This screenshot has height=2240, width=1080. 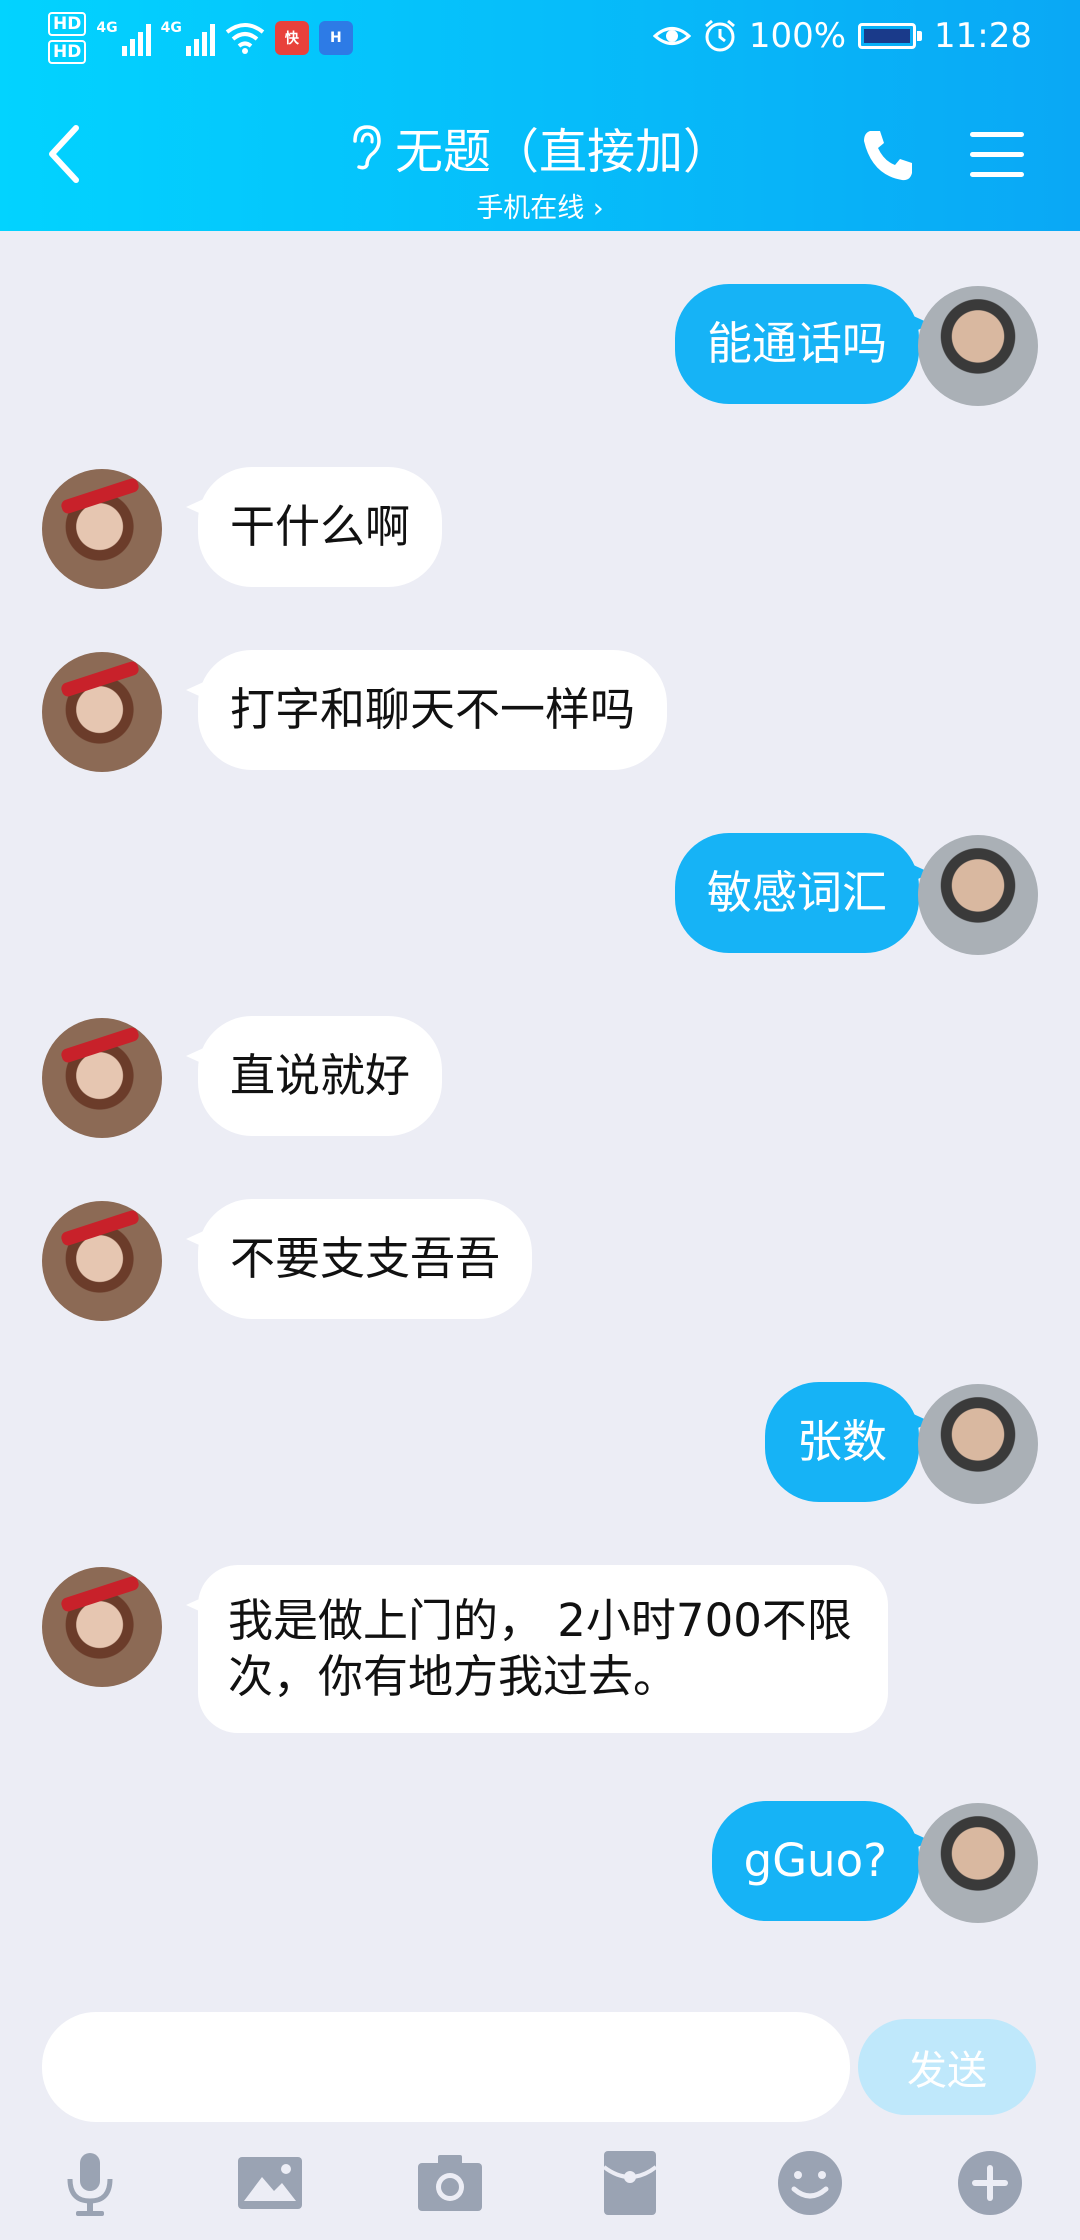 What do you see at coordinates (540, 532) in the screenshot?
I see `message-row: 干什么啊` at bounding box center [540, 532].